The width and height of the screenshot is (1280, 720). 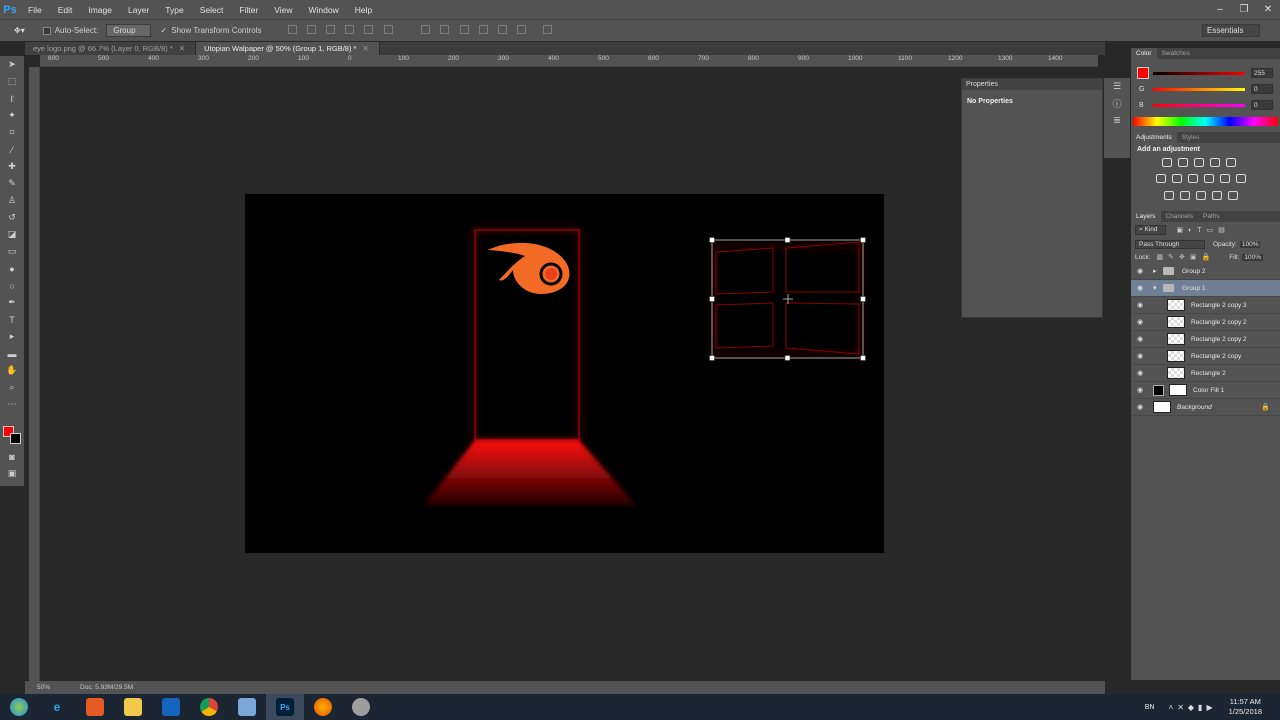 What do you see at coordinates (503, 29) in the screenshot?
I see `distribute-center-icon` at bounding box center [503, 29].